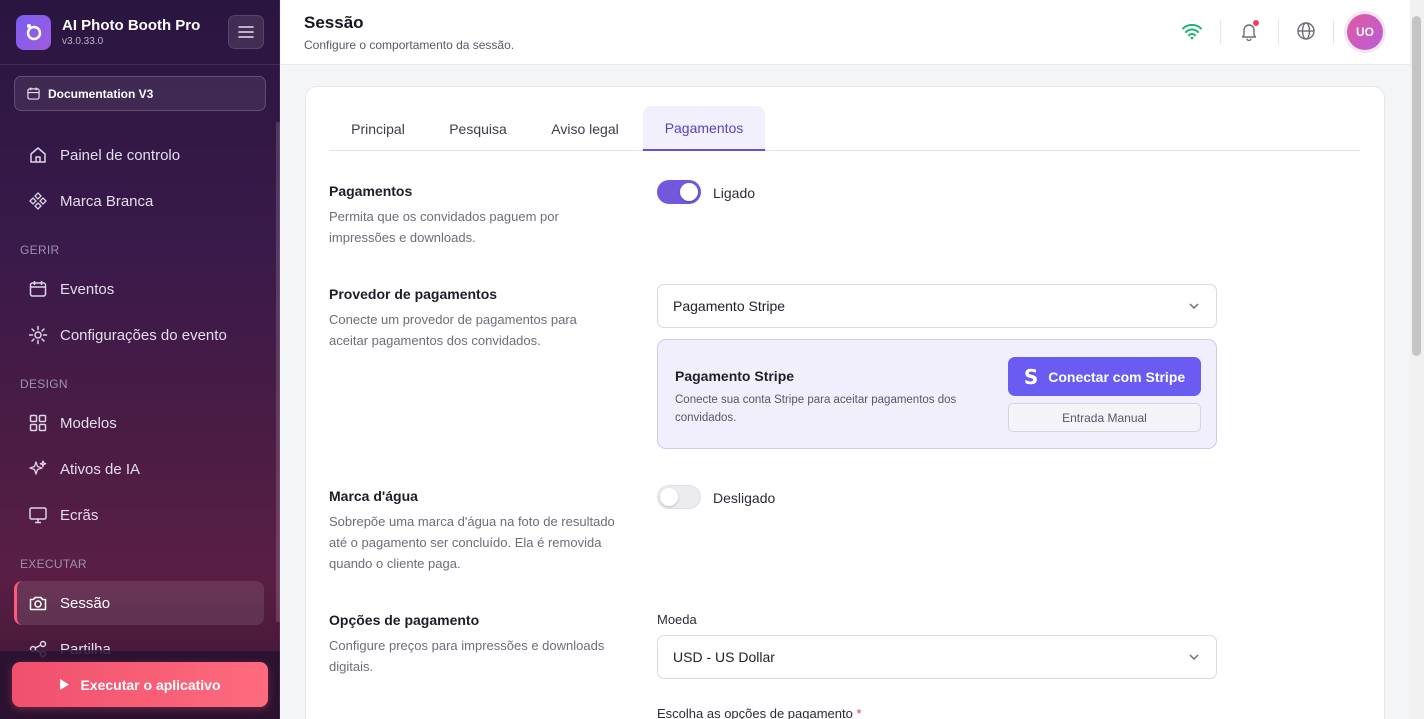 The image size is (1424, 719). What do you see at coordinates (38, 467) in the screenshot?
I see `sparkles-icon` at bounding box center [38, 467].